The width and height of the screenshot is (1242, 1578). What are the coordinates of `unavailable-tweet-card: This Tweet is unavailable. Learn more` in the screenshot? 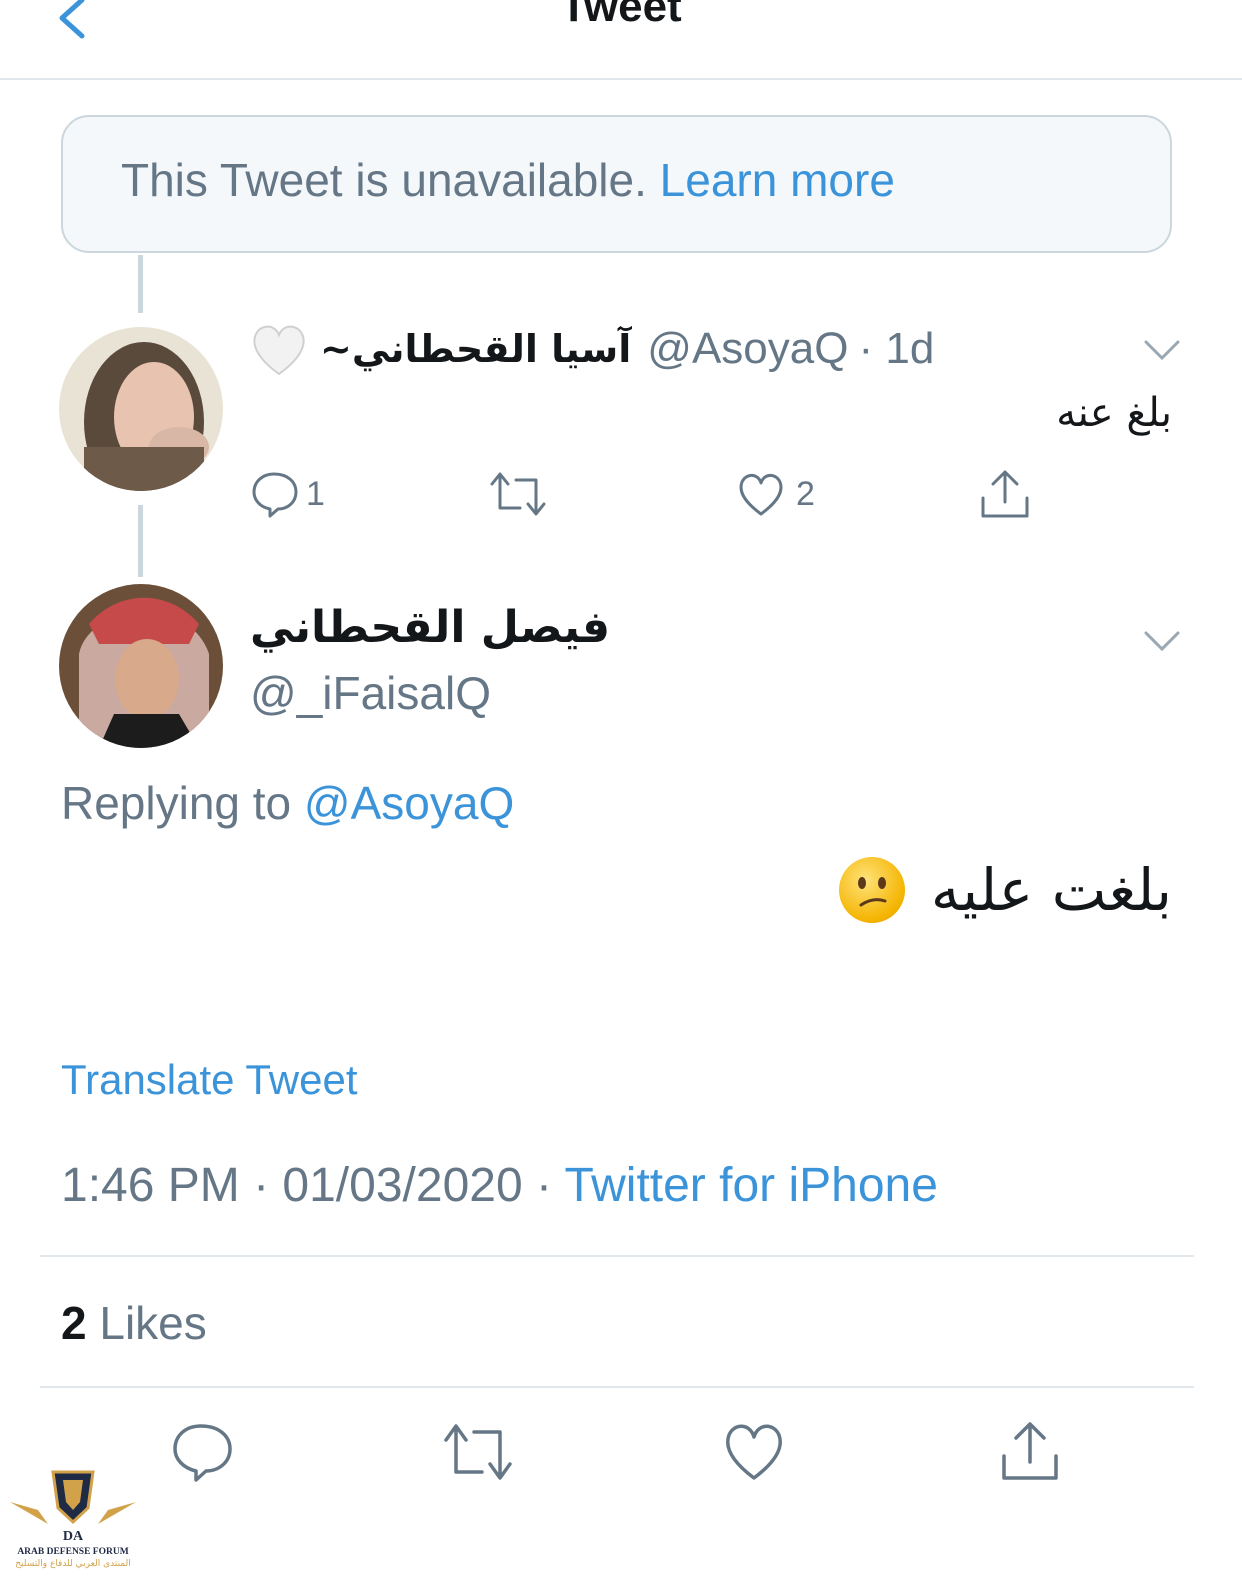 It's located at (616, 184).